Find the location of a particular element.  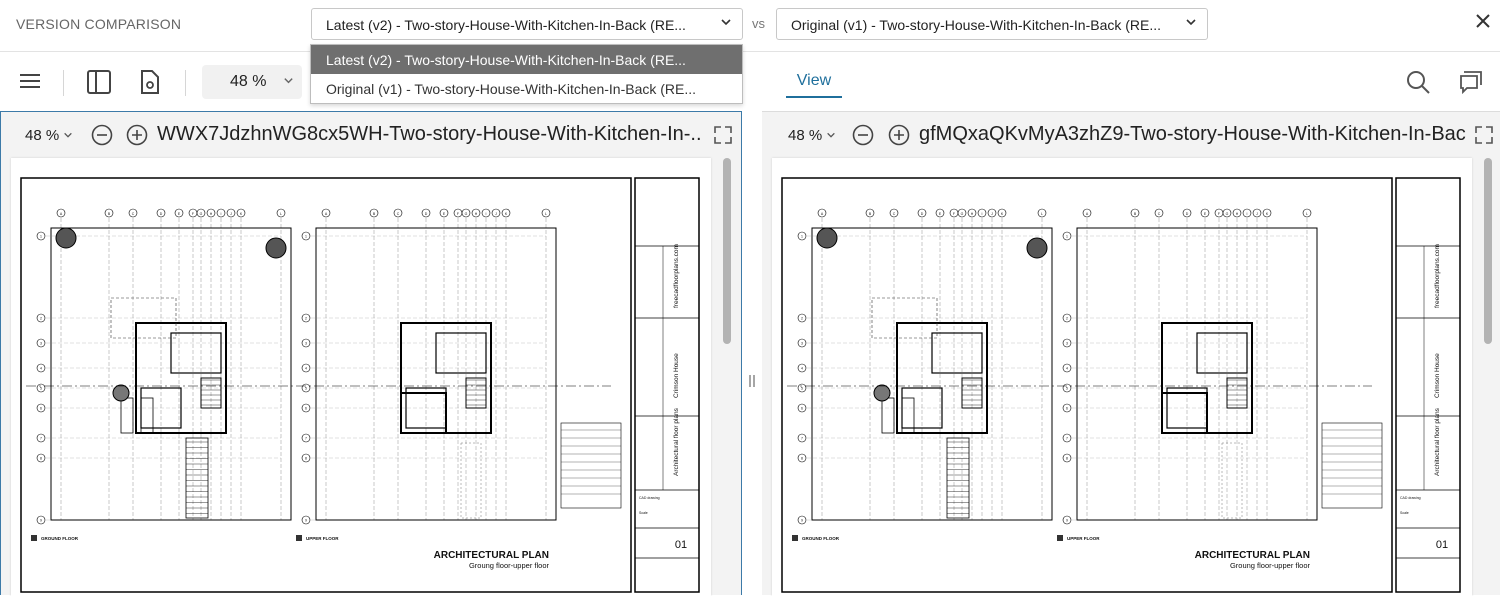

panel-icon is located at coordinates (99, 82).